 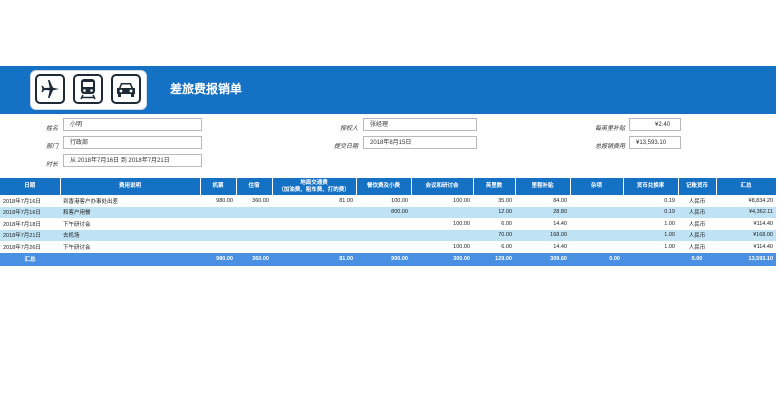 What do you see at coordinates (746, 212) in the screenshot?
I see `cell-total: ¥4,362.11` at bounding box center [746, 212].